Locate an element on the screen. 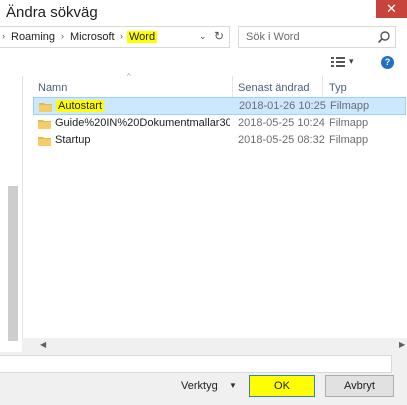 The image size is (407, 405). navigation-scrollbar is located at coordinates (13, 263).